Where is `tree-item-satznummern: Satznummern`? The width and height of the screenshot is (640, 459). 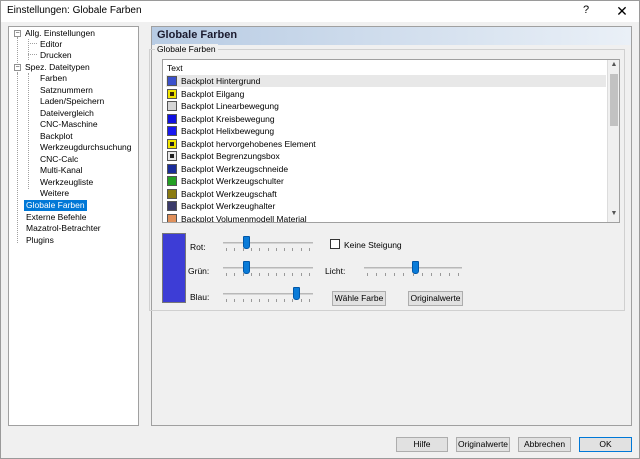
tree-item-satznummern: Satznummern is located at coordinates (66, 90).